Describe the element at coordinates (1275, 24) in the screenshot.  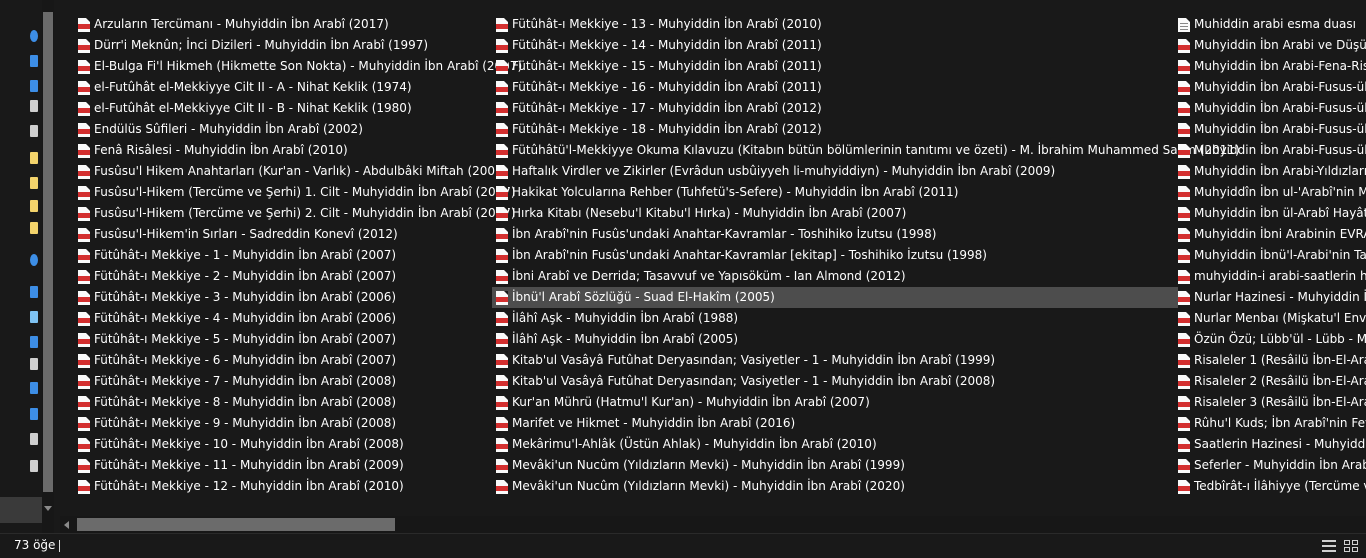
I see `file-name: Muhiddin arabi esma duası` at that location.